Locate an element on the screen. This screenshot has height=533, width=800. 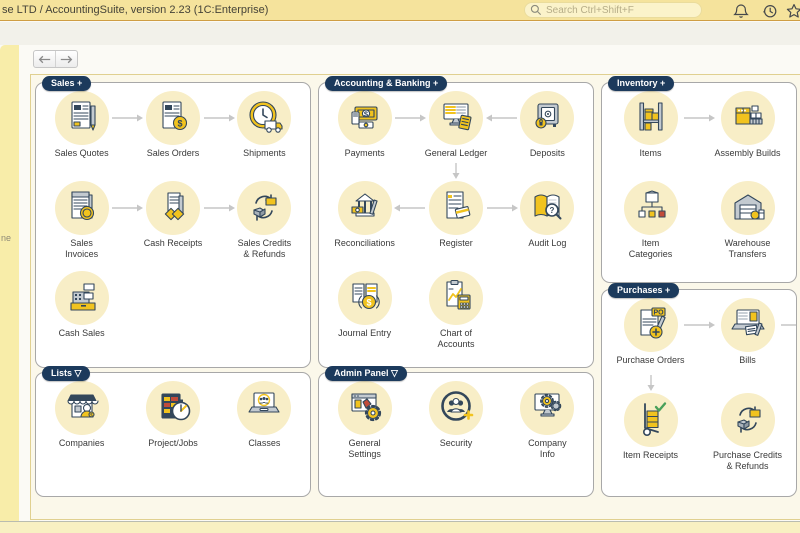
item-label: Reconciliations is located at coordinates (364, 243).